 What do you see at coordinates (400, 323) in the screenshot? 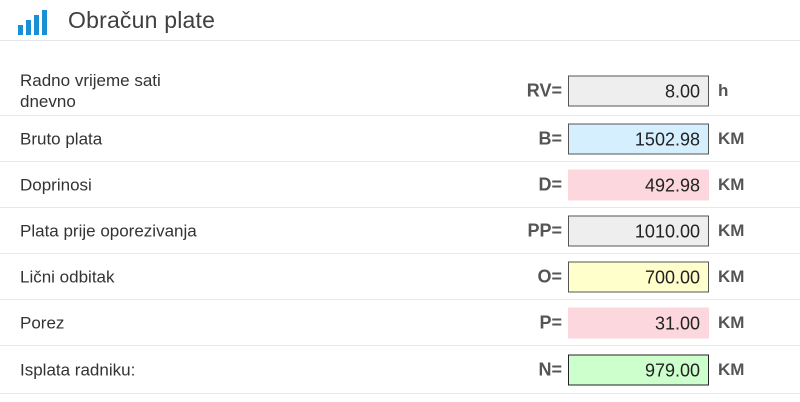
I see `row-tax: Porez P= KM` at bounding box center [400, 323].